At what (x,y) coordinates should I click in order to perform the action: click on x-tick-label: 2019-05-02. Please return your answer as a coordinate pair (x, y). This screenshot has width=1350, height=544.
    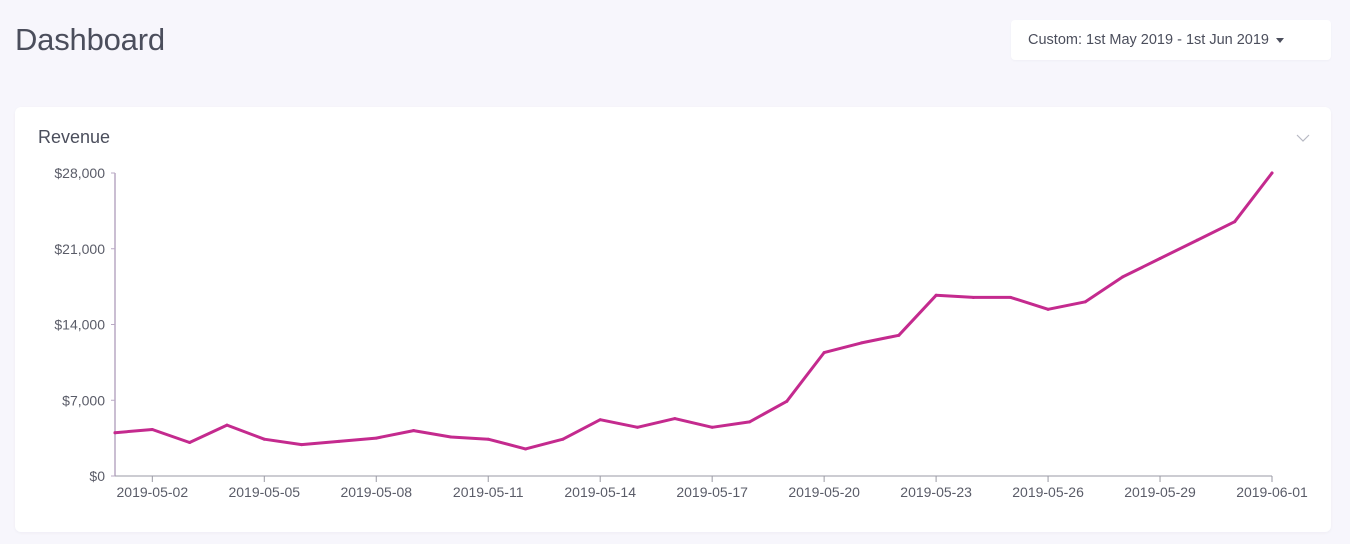
    Looking at the image, I should click on (153, 492).